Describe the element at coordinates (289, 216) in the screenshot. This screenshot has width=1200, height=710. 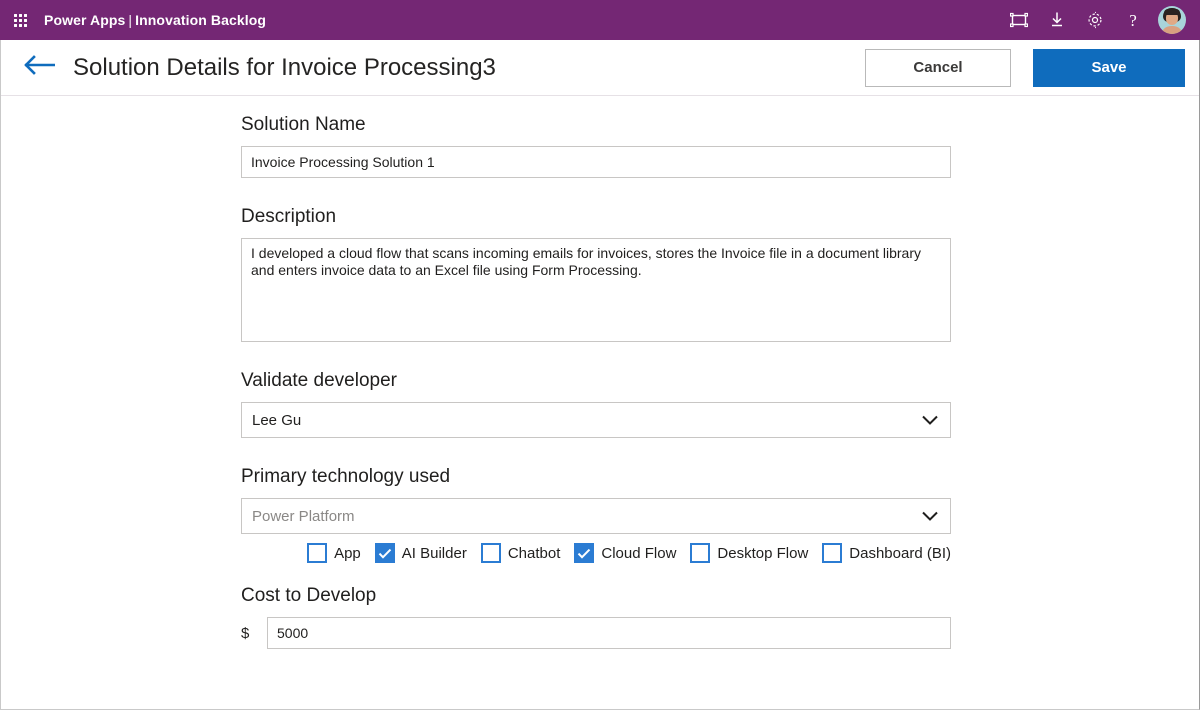
I see `description-label: Description` at that location.